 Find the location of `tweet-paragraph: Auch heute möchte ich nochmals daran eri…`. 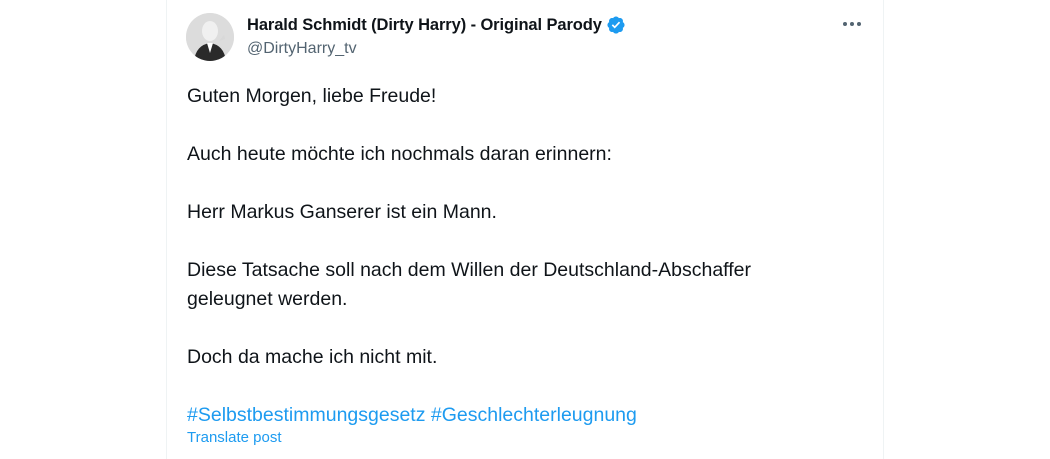

tweet-paragraph: Auch heute möchte ich nochmals daran eri… is located at coordinates (399, 154).